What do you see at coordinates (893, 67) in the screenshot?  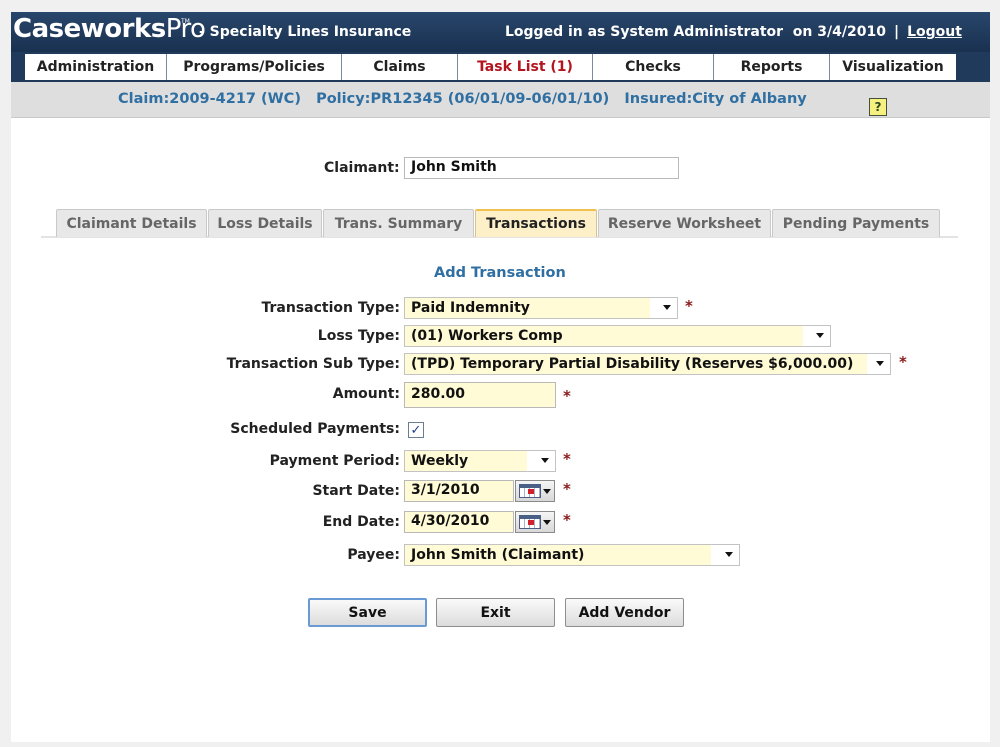 I see `nav-tab-visualization: Visualization` at bounding box center [893, 67].